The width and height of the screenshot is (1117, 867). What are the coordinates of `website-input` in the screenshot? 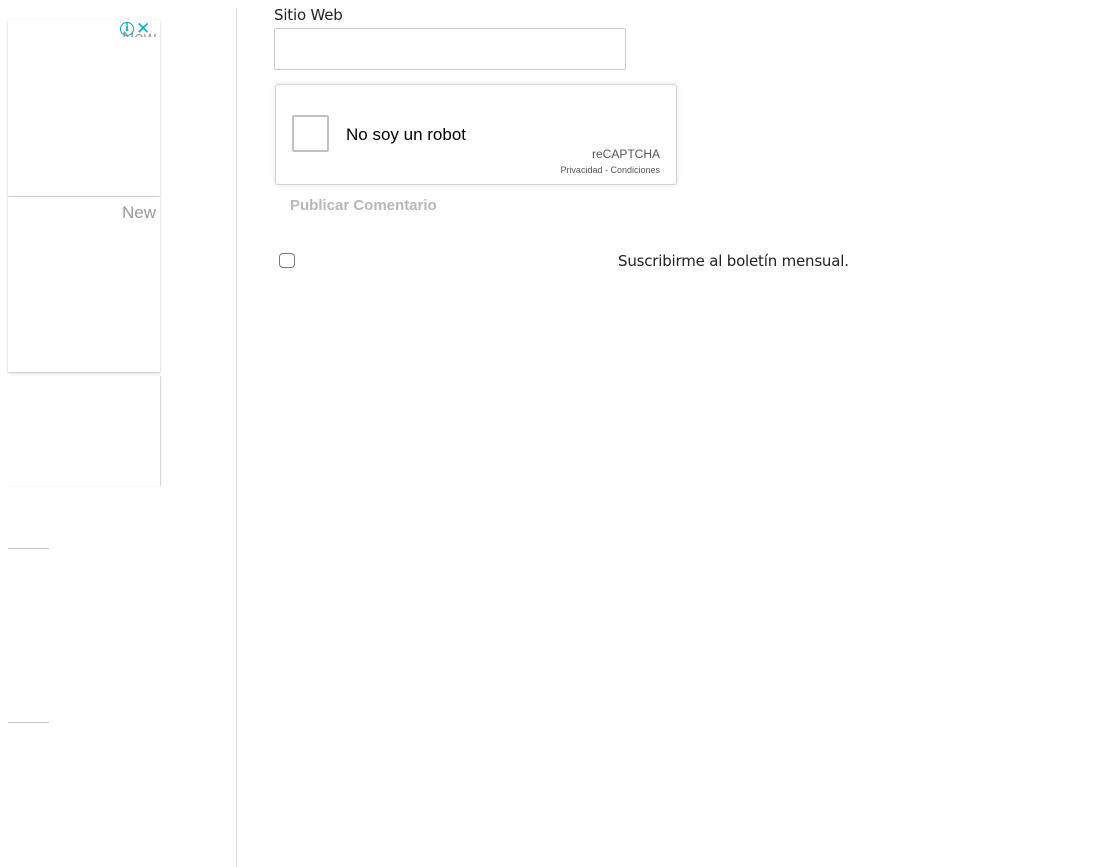 It's located at (450, 49).